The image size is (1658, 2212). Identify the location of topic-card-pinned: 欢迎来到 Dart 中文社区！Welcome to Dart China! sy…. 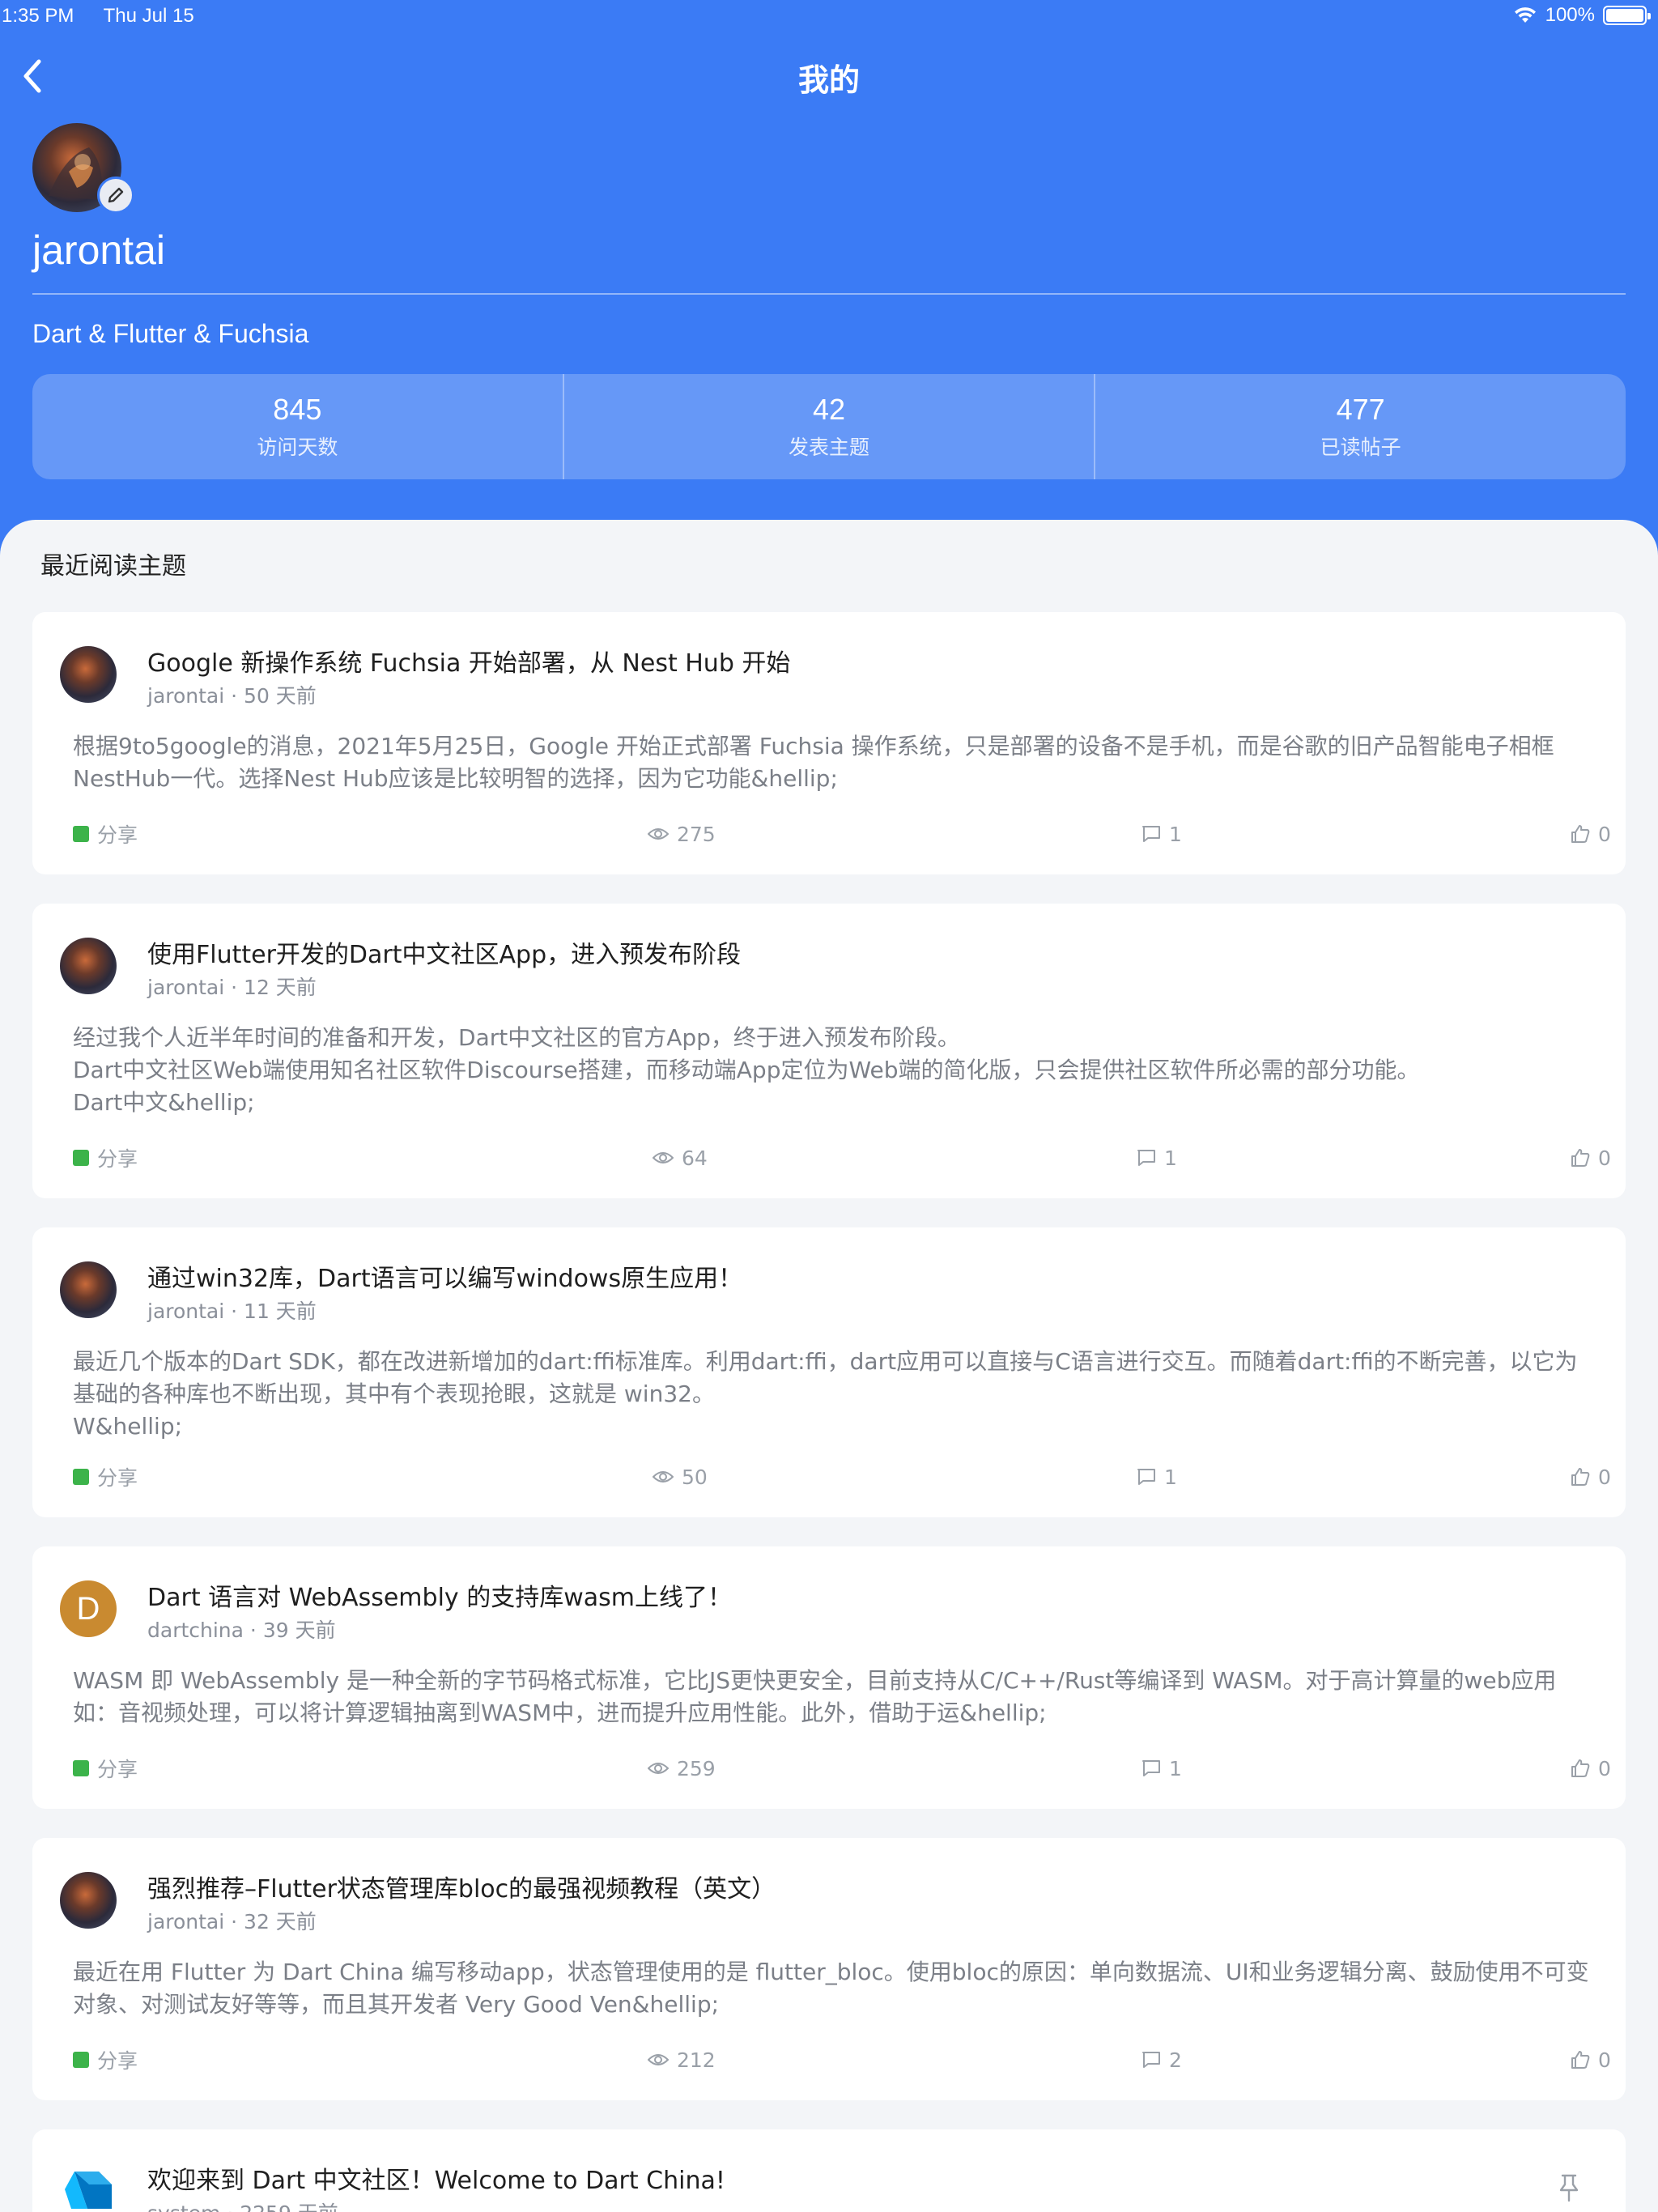
(829, 2170).